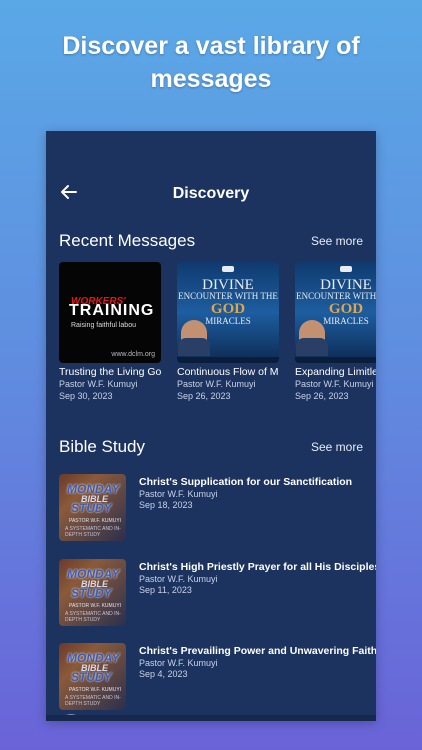 This screenshot has height=750, width=422. Describe the element at coordinates (211, 718) in the screenshot. I see `bottom-edge` at that location.